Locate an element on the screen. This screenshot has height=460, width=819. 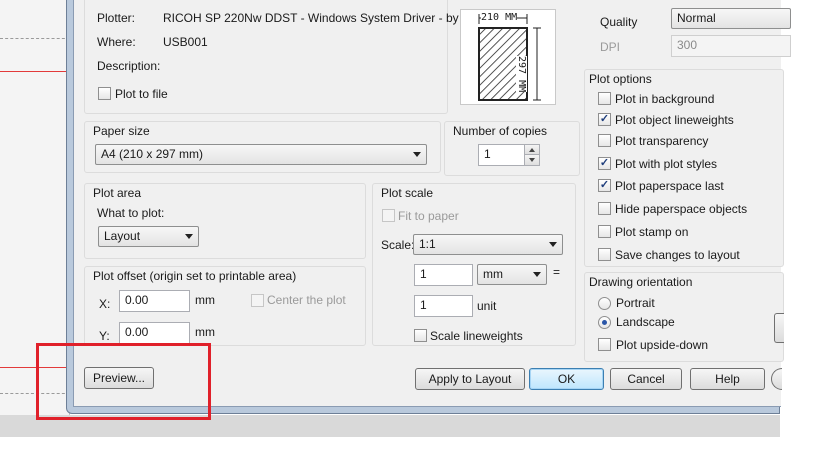
dpi-value: 300 is located at coordinates (687, 45).